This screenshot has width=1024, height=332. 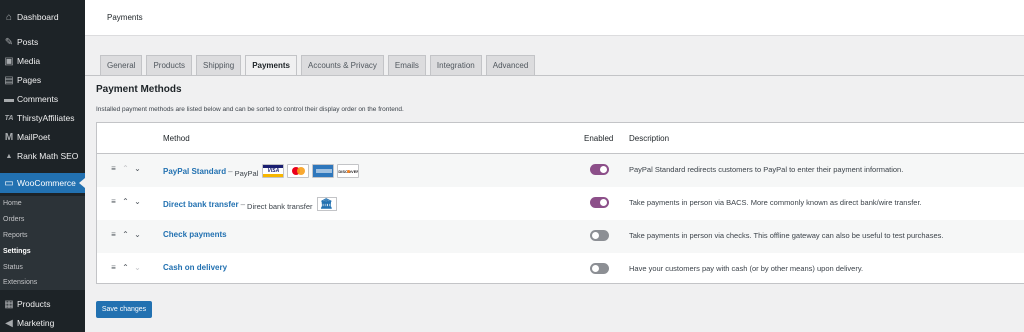 What do you see at coordinates (201, 204) in the screenshot?
I see `method-link: Direct bank transfer` at bounding box center [201, 204].